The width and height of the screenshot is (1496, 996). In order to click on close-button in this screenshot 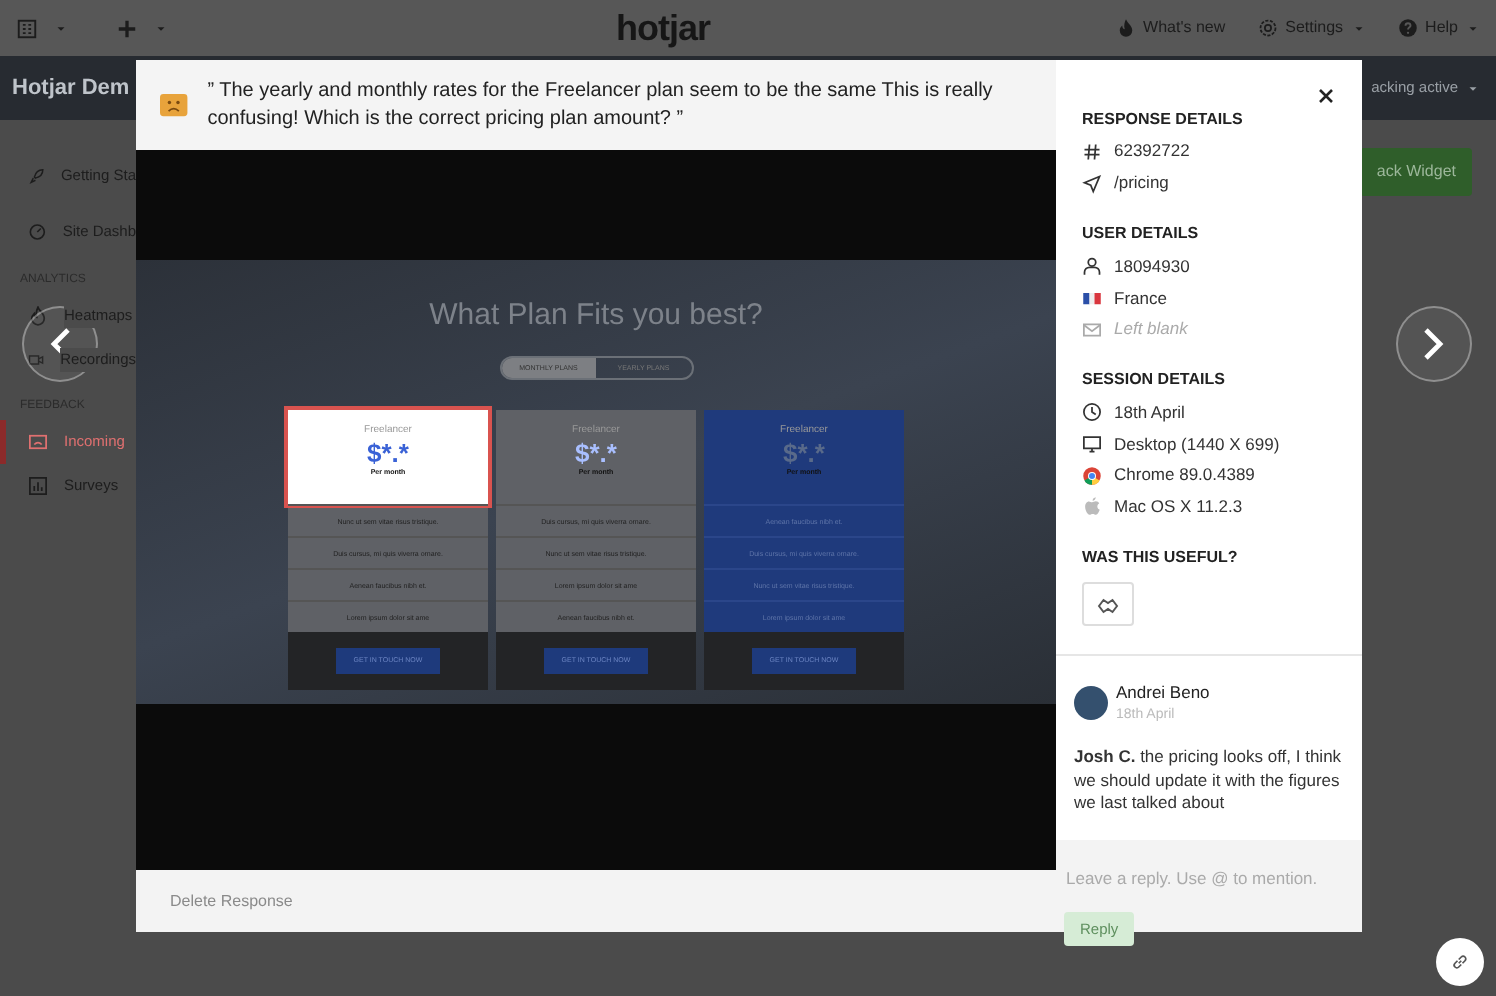, I will do `click(1326, 96)`.